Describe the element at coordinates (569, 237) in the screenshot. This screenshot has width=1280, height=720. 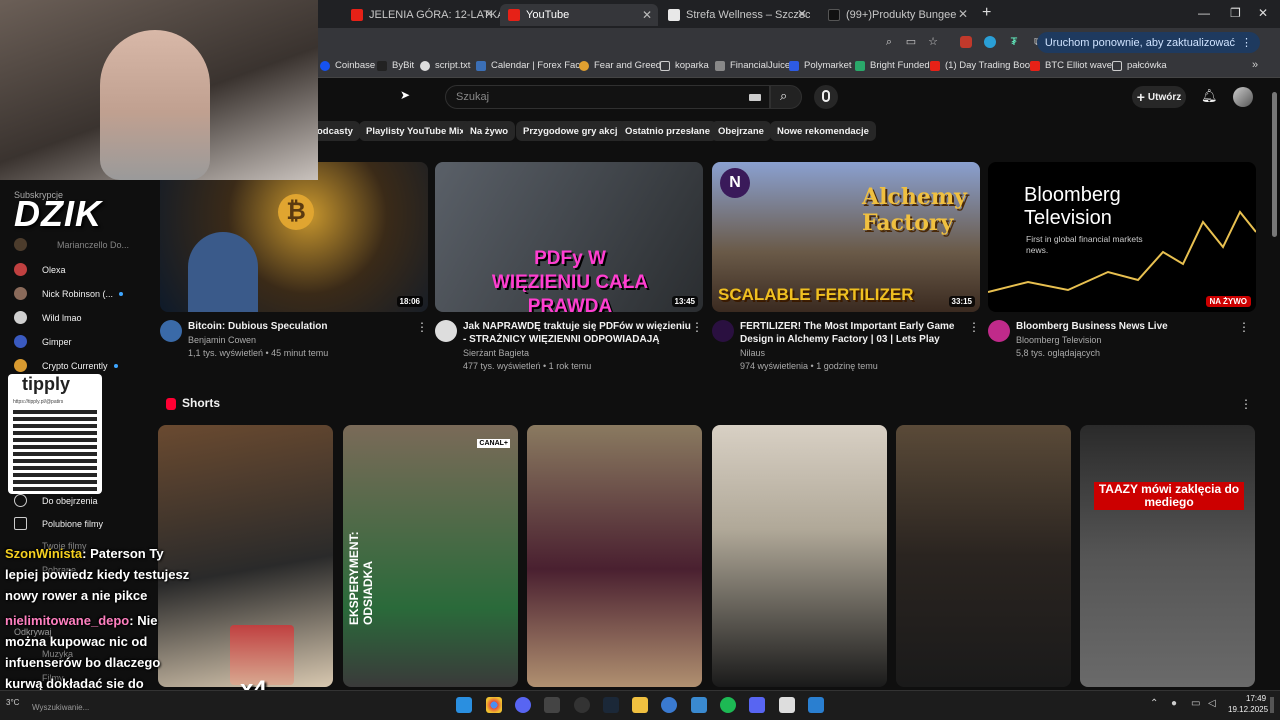
I see `video-thumbnail: PDFy W WIĘZIENIU CAŁA PRAWDA 13:45` at that location.